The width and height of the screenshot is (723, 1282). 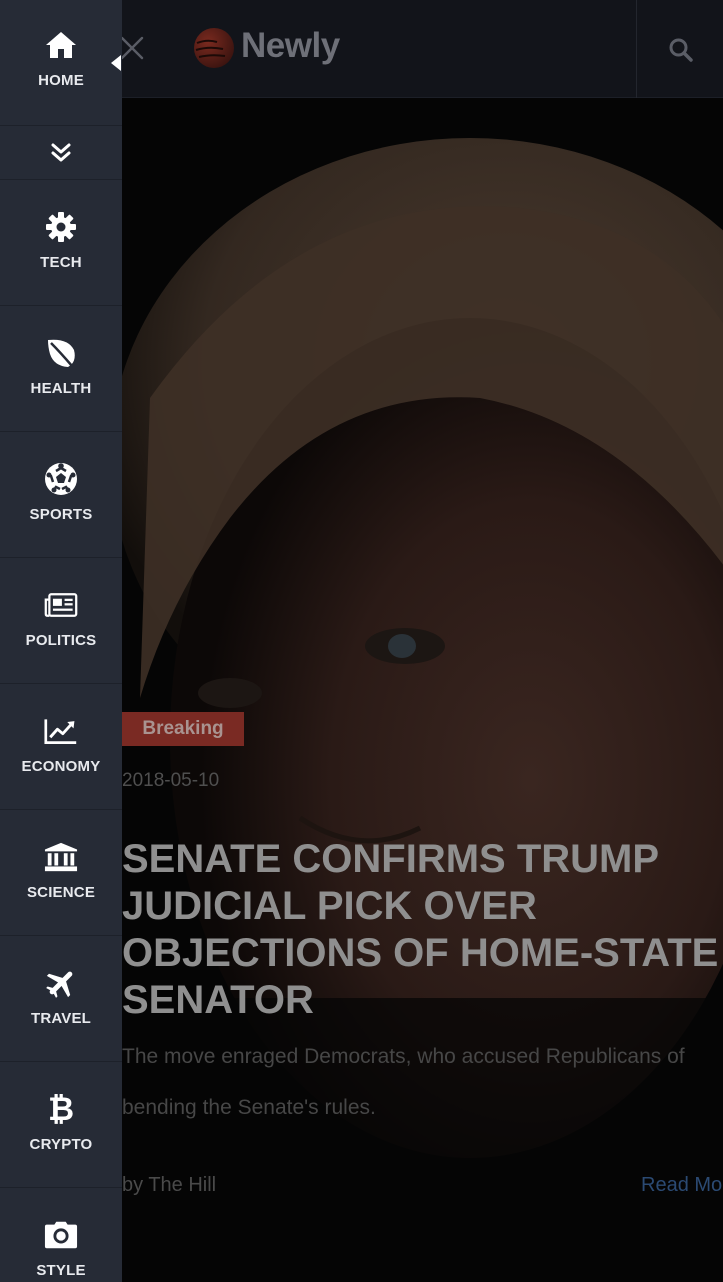 What do you see at coordinates (214, 48) in the screenshot?
I see `newly-logo` at bounding box center [214, 48].